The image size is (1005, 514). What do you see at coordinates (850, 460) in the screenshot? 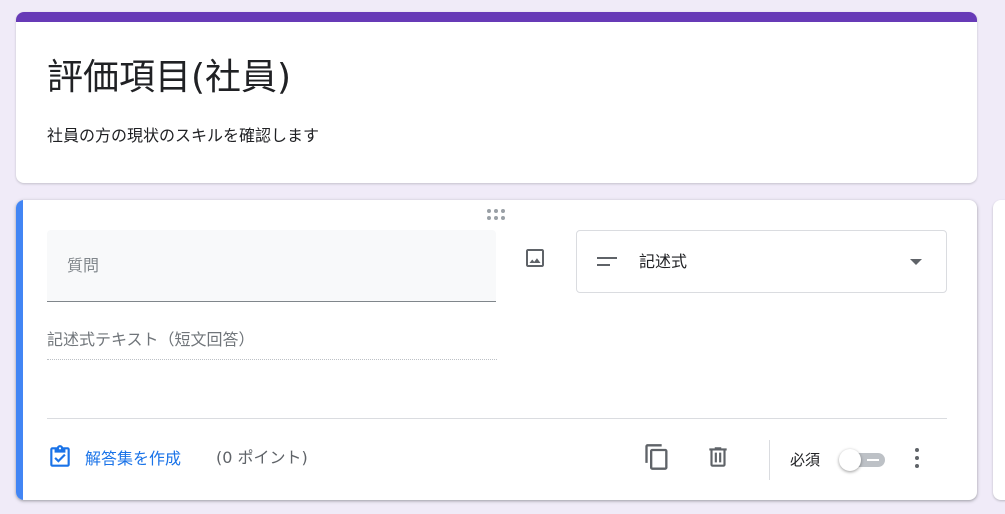
I see `toggle-thumb` at bounding box center [850, 460].